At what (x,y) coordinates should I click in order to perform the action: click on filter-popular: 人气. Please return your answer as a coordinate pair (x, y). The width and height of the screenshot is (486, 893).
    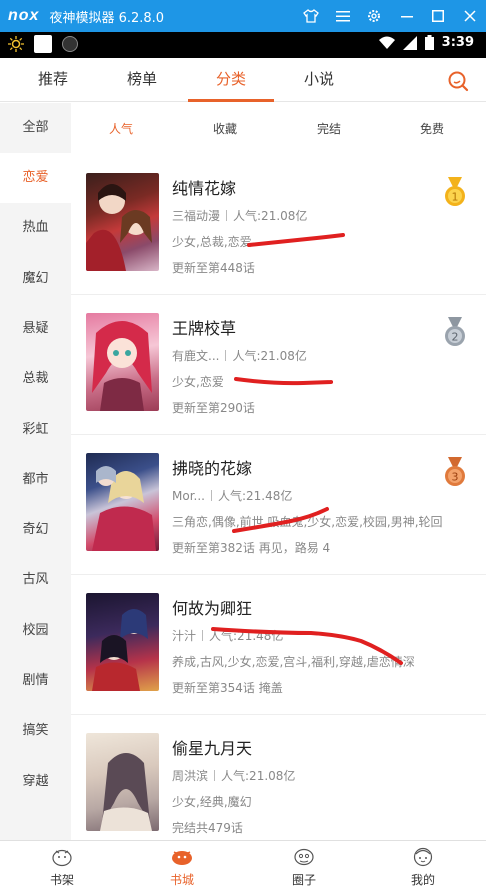
    Looking at the image, I should click on (121, 129).